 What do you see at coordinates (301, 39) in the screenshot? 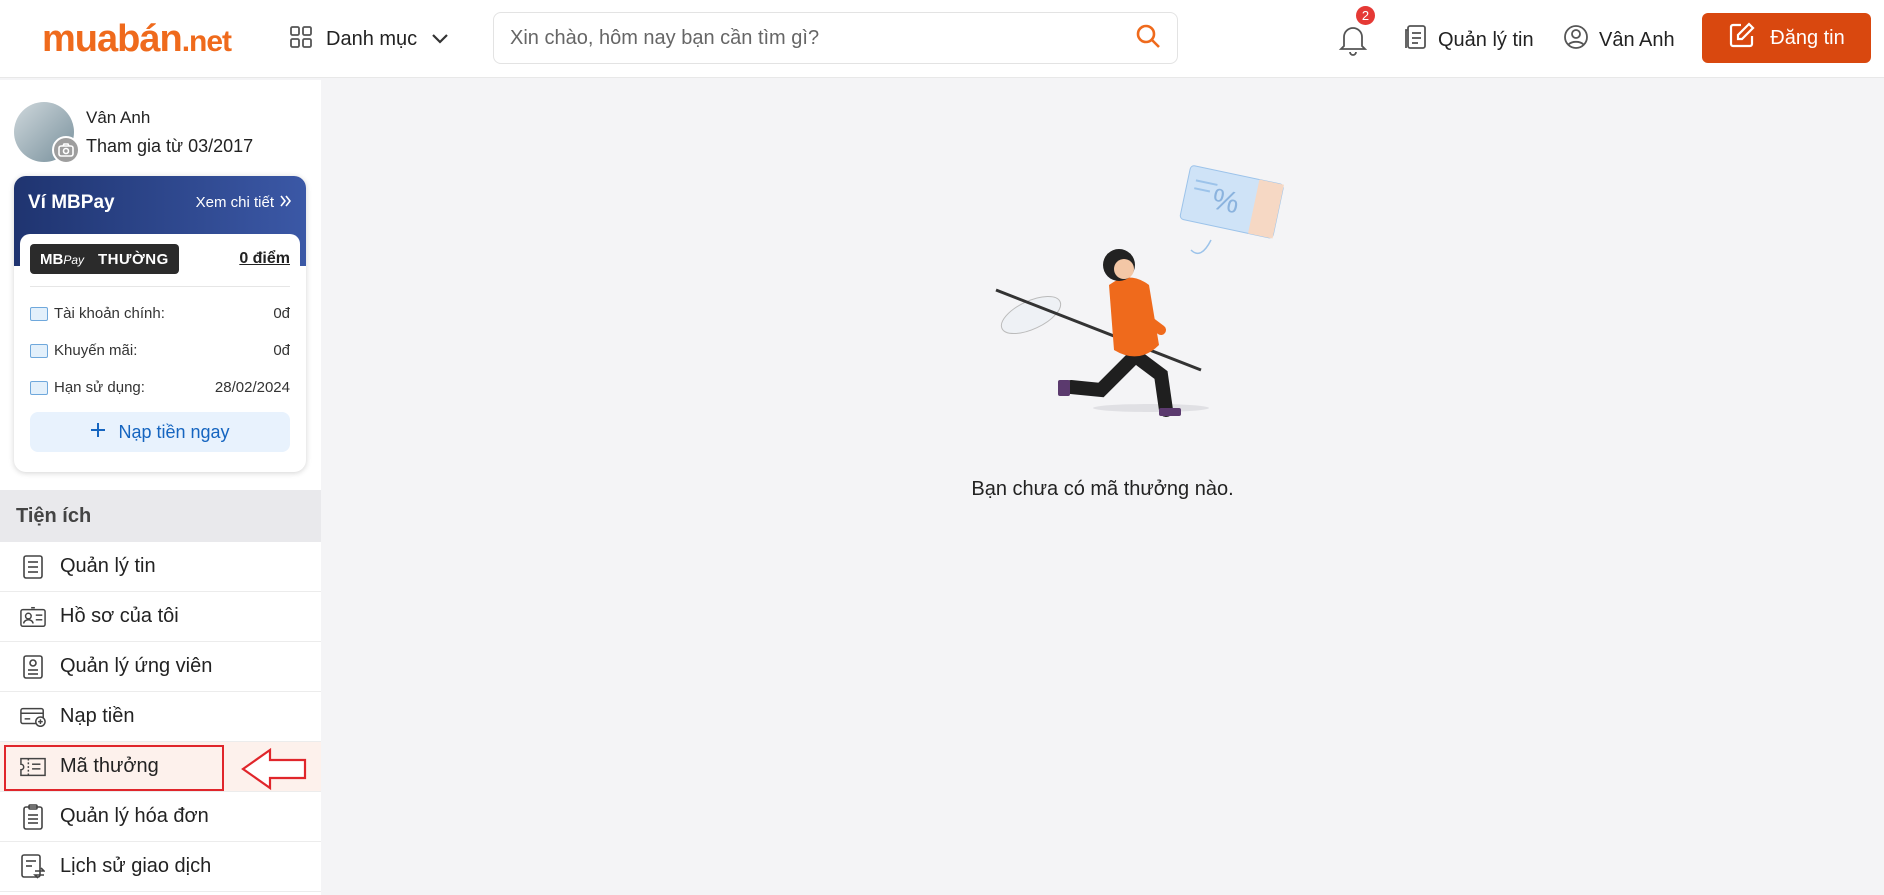
I see `grid-icon` at bounding box center [301, 39].